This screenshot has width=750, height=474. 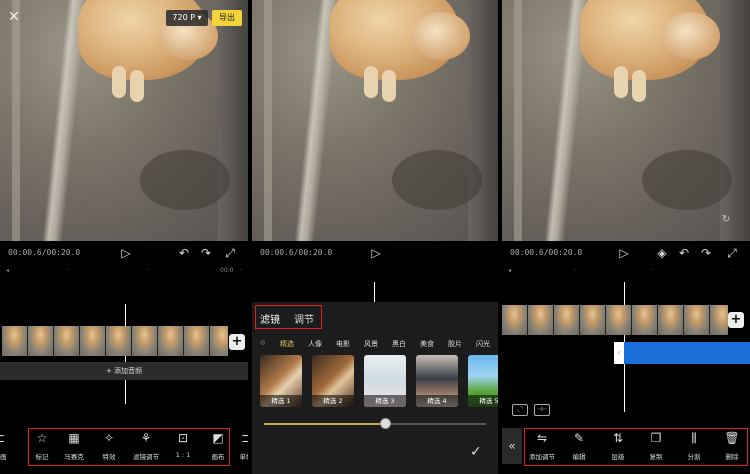 What do you see at coordinates (124, 371) in the screenshot?
I see `add-audio-button: + 添加音频` at bounding box center [124, 371].